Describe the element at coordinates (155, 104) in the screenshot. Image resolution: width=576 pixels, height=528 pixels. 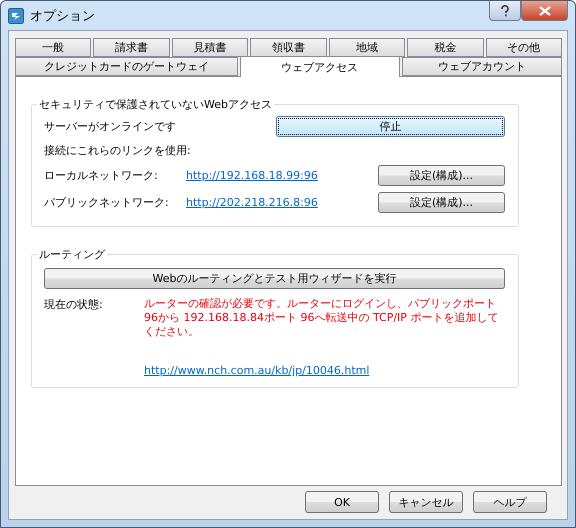
I see `group-title: セキュリティで保護されていないWebアクセス` at that location.